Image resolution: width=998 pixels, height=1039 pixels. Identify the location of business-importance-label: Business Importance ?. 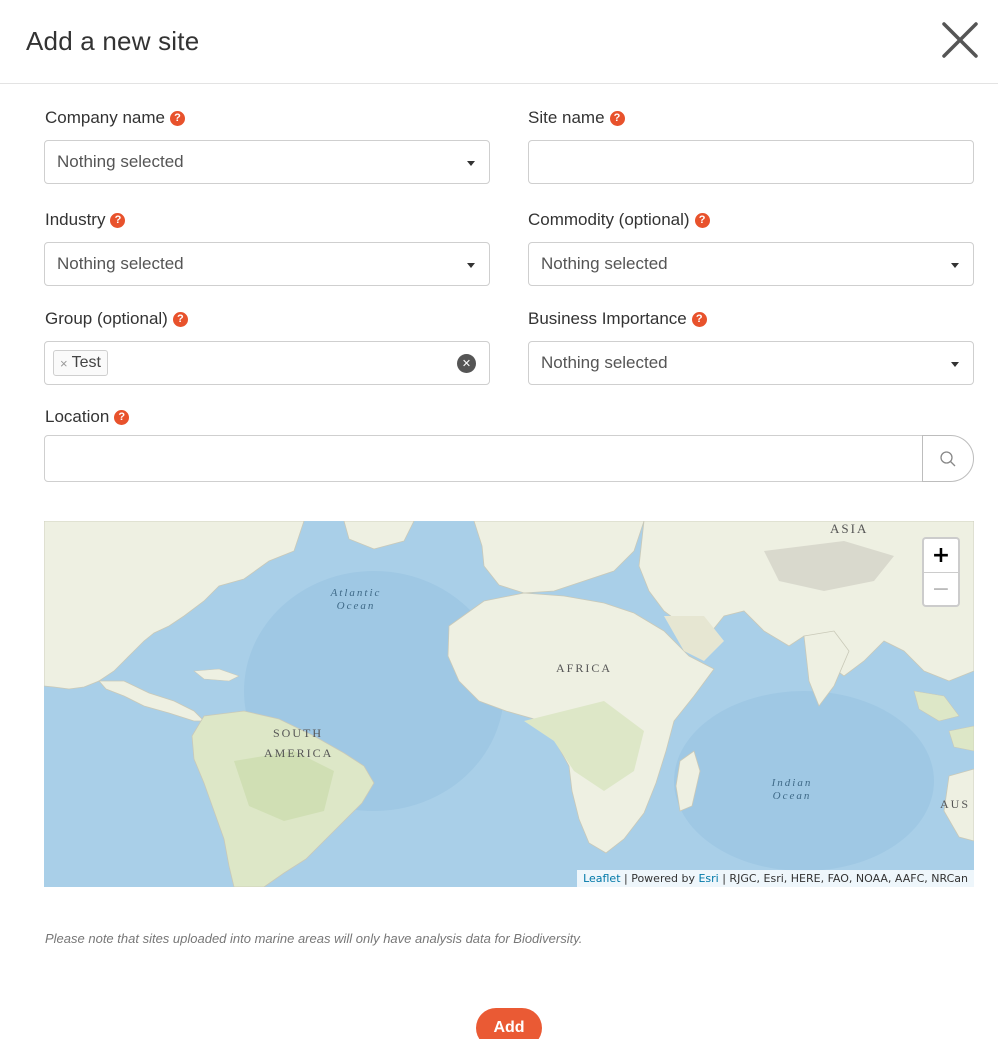
(617, 319).